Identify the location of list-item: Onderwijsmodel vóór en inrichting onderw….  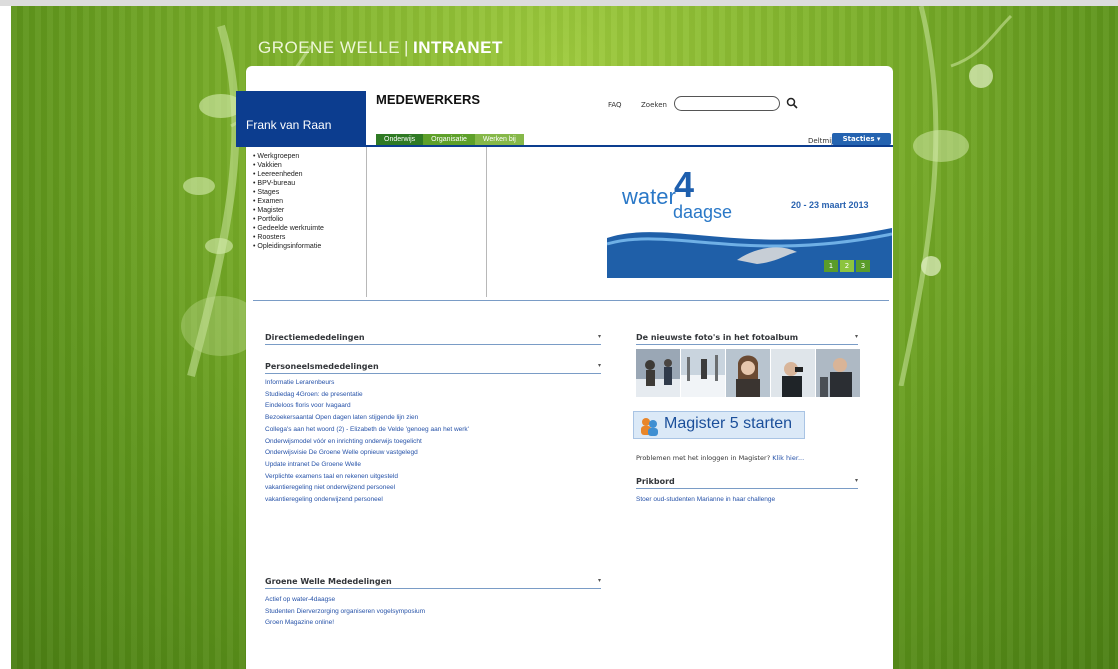
(367, 442).